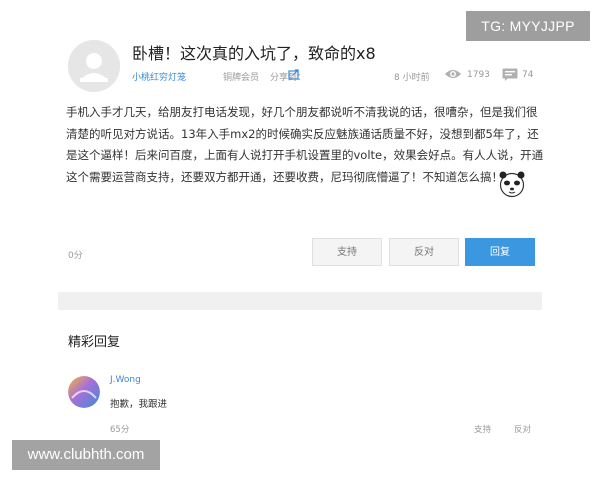 The width and height of the screenshot is (600, 480). What do you see at coordinates (334, 77) in the screenshot?
I see `post-meta: 小桃红穷灯笼 铜牌会员 分享到： 8 小时前 1793 74` at bounding box center [334, 77].